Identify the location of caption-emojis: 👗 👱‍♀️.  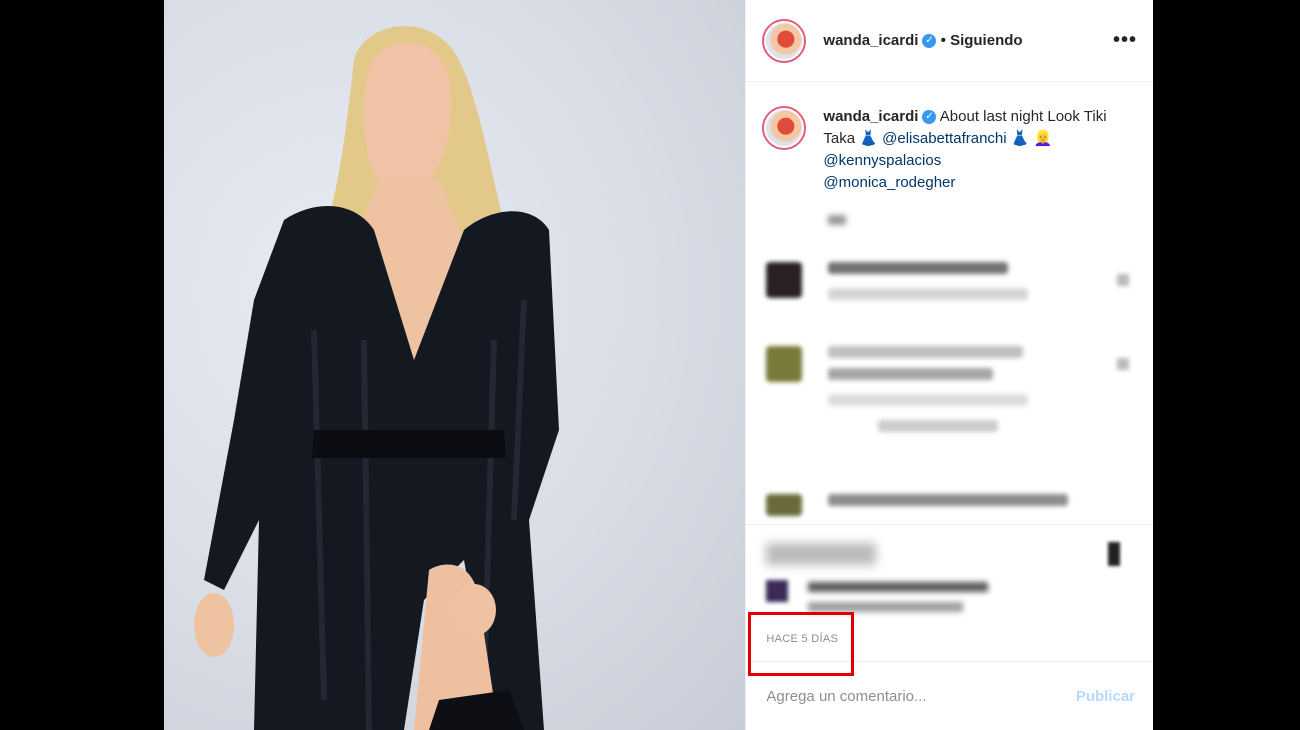
(1031, 138).